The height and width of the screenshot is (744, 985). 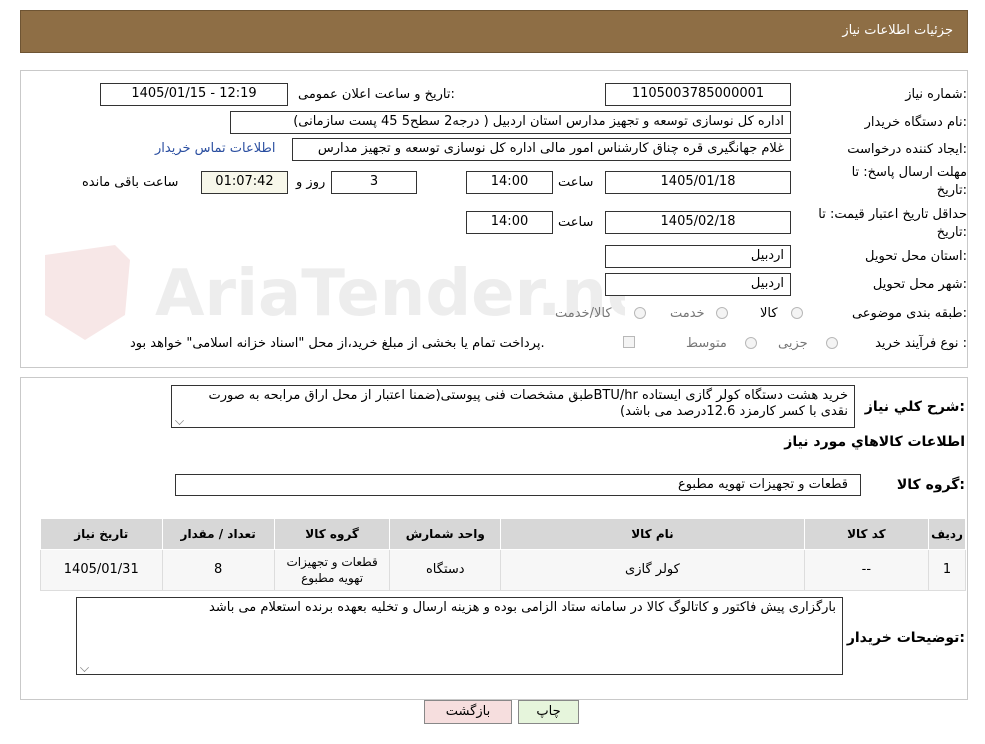 I want to click on cell-quantity: 8, so click(x=218, y=570).